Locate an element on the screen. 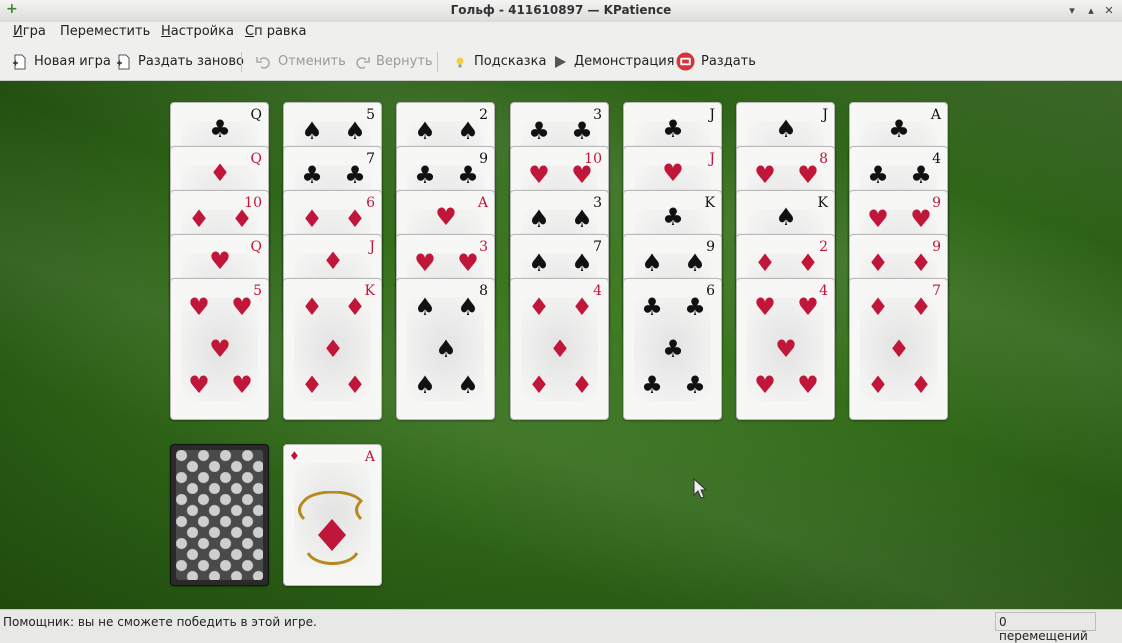 This screenshot has width=1122, height=643. hint-button: Подсказка is located at coordinates (499, 61).